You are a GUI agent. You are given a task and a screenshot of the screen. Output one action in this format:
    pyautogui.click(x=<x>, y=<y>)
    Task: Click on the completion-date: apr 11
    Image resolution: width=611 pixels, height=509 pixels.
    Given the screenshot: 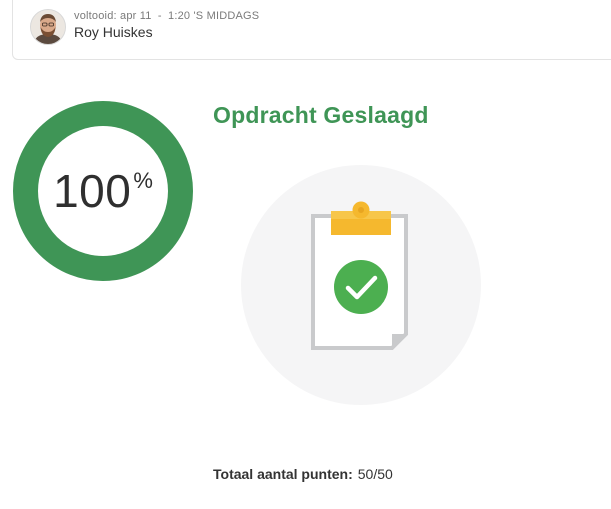 What is the action you would take?
    pyautogui.click(x=136, y=16)
    